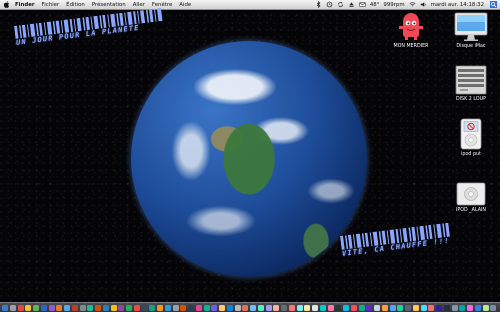 This screenshot has height=312, width=500. Describe the element at coordinates (75, 5) in the screenshot. I see `menu-edition: Édition` at that location.